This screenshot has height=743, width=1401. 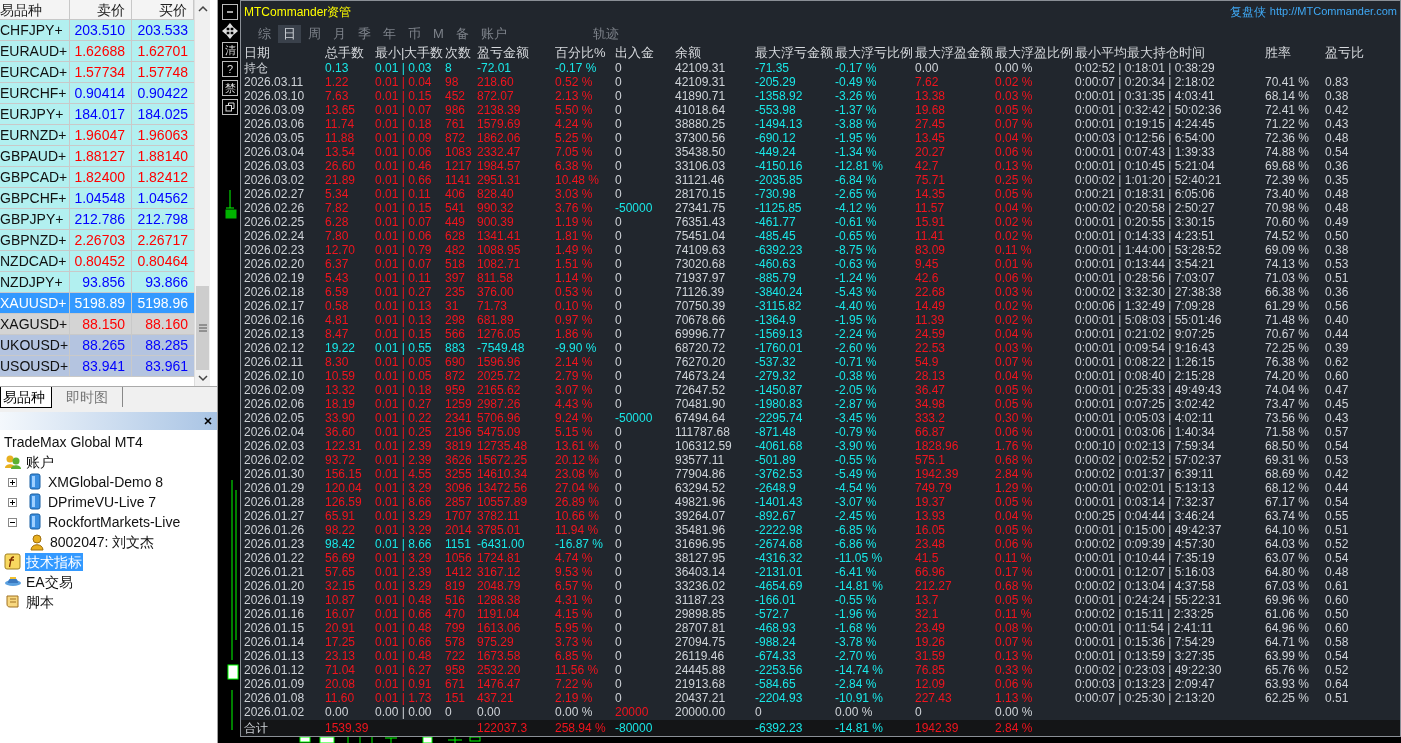 What do you see at coordinates (35, 9) in the screenshot?
I see `column-header: 易品种` at bounding box center [35, 9].